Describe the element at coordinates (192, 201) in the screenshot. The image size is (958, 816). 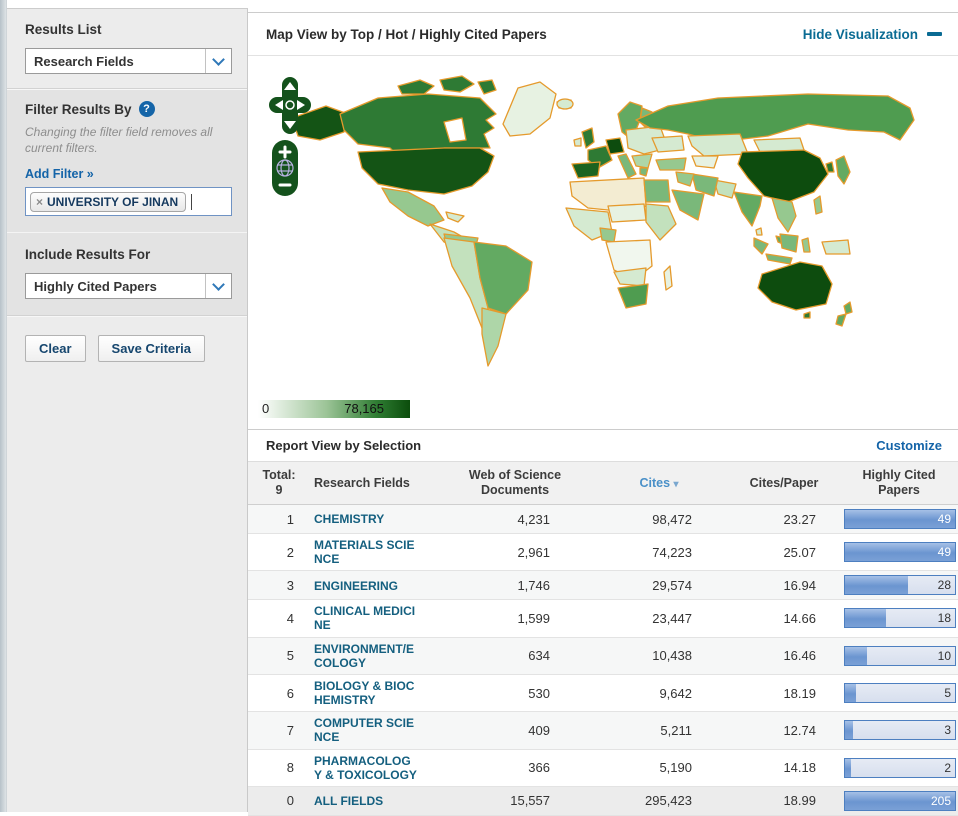
I see `text-caret` at that location.